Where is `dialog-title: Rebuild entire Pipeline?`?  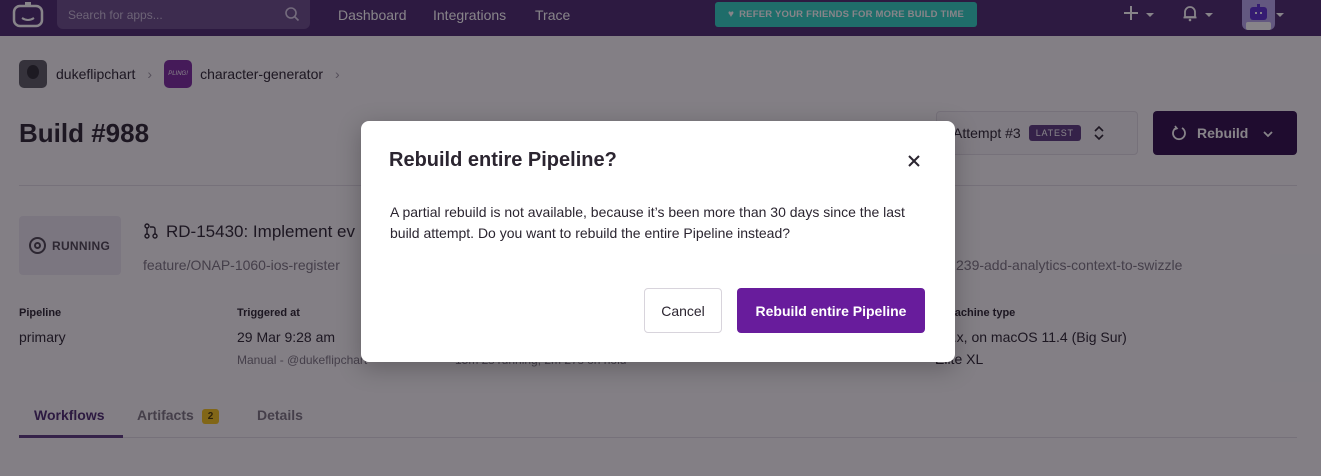 dialog-title: Rebuild entire Pipeline? is located at coordinates (503, 160).